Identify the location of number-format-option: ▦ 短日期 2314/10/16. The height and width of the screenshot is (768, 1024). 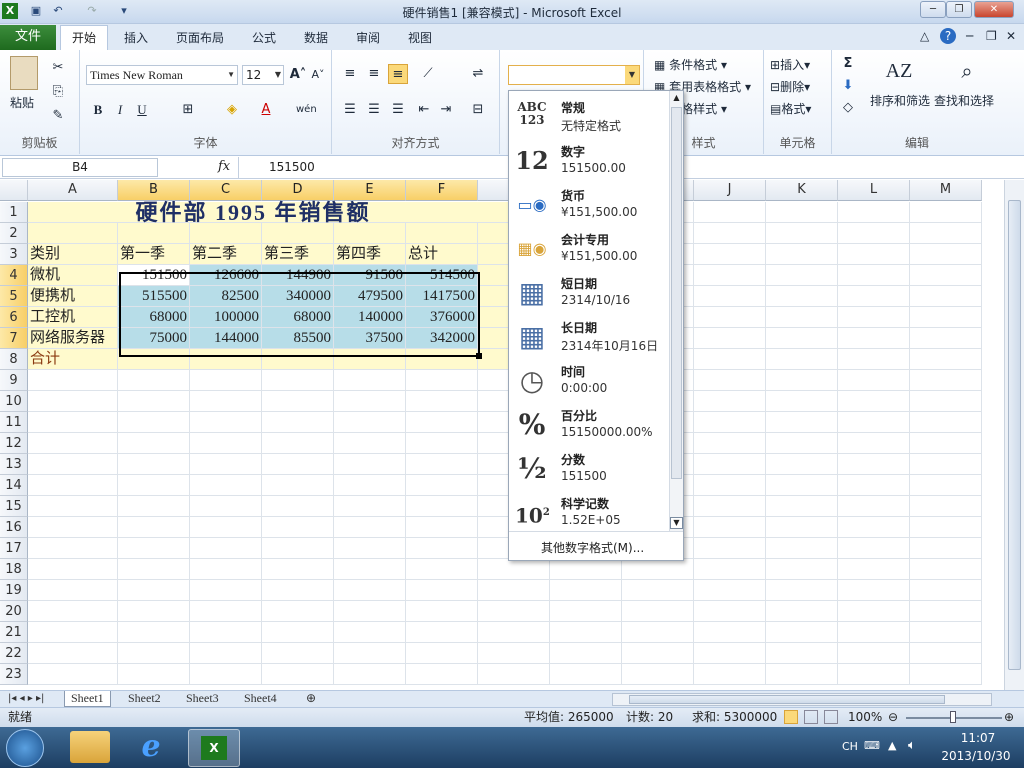
(589, 293).